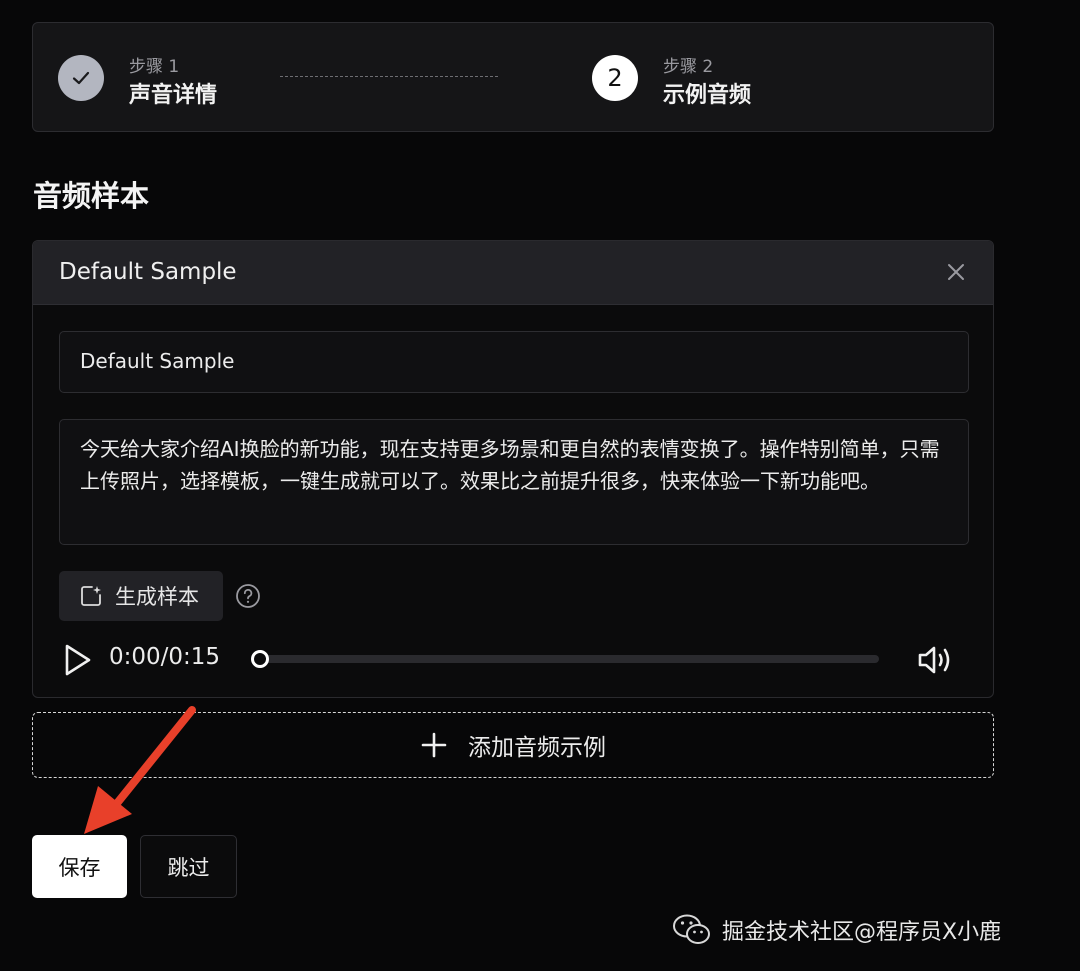  I want to click on step1-title: 声音详情, so click(173, 95).